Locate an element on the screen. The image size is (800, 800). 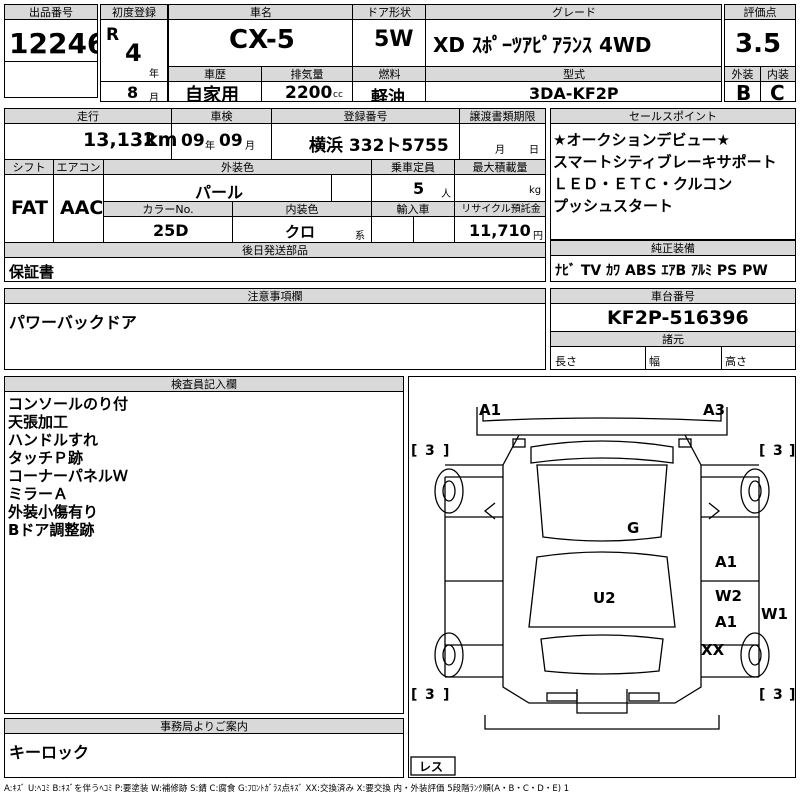
exterior-grade: B is located at coordinates (744, 91).